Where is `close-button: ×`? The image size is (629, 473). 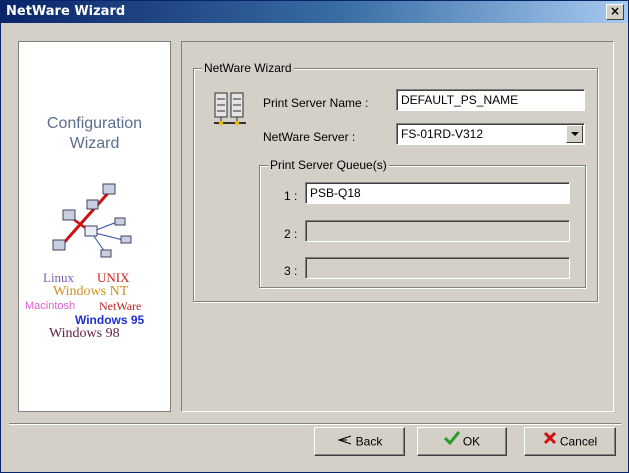
close-button: × is located at coordinates (615, 12).